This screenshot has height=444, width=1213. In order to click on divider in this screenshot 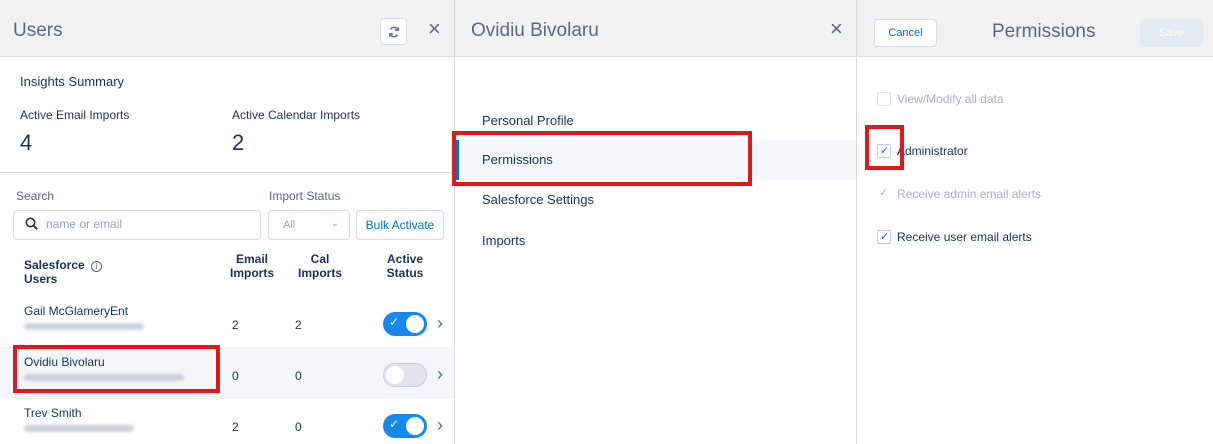, I will do `click(227, 172)`.